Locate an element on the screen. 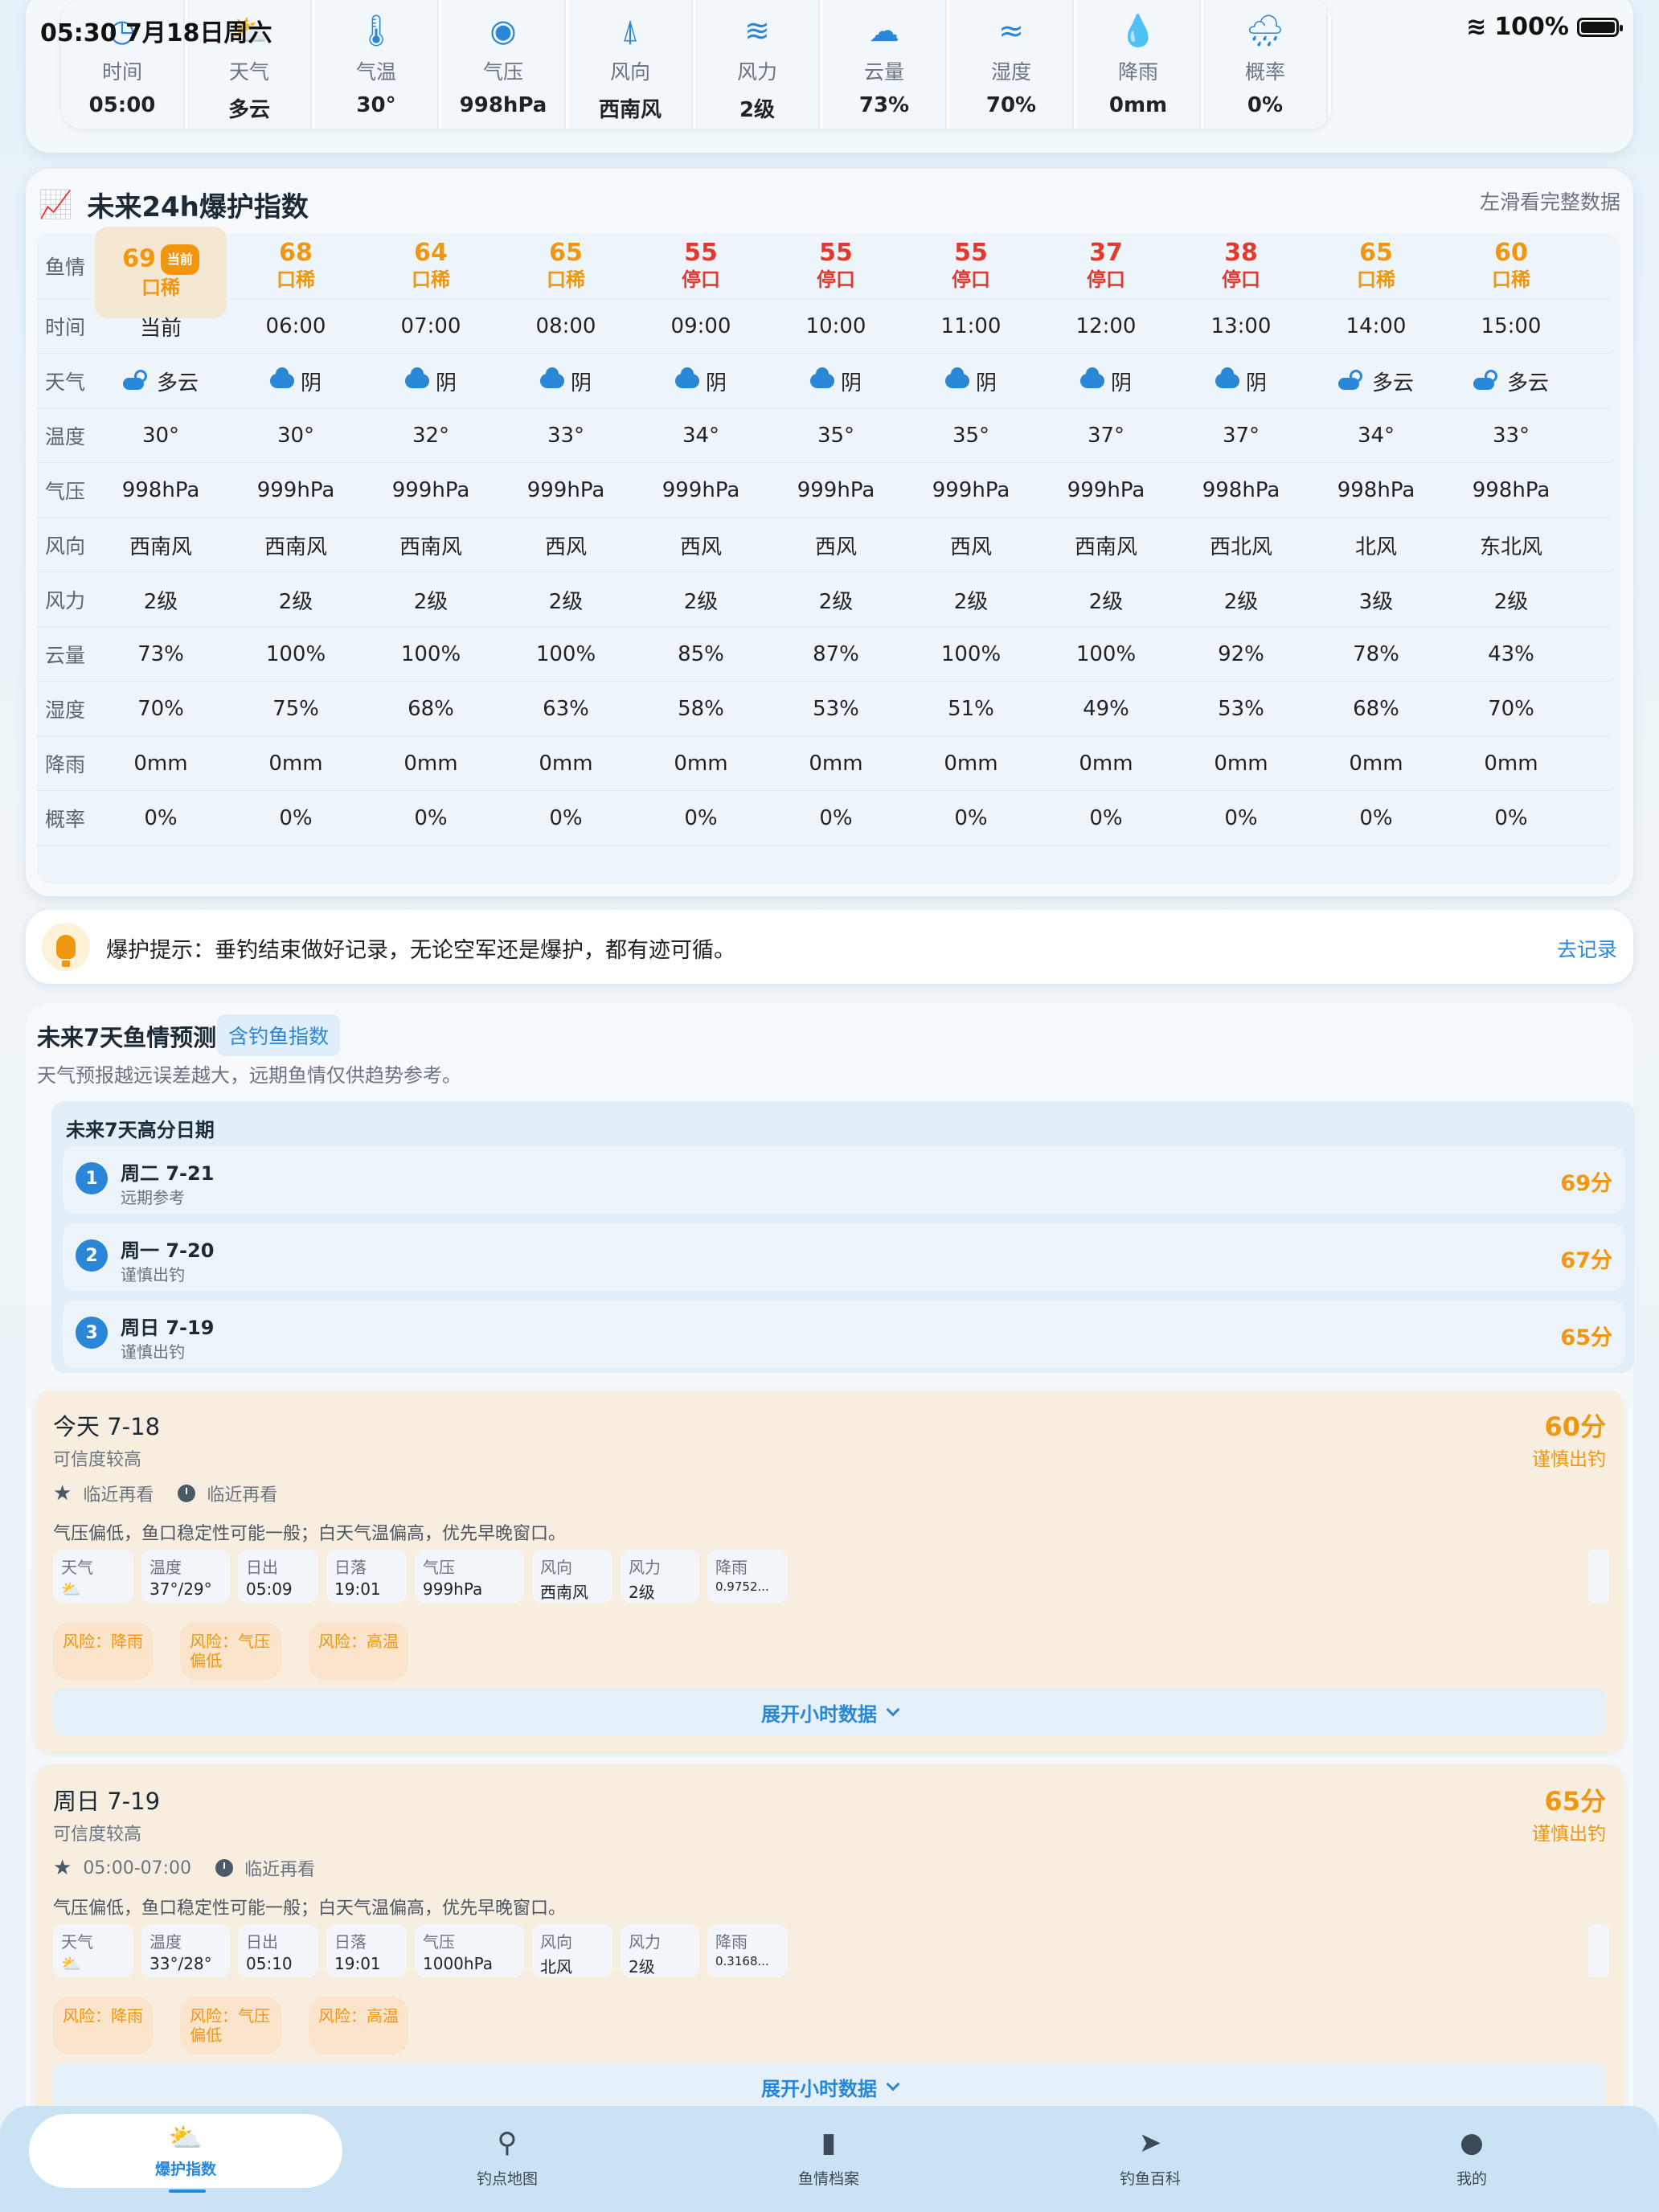 This screenshot has height=2212, width=1659. cell-temp: 30° is located at coordinates (160, 436).